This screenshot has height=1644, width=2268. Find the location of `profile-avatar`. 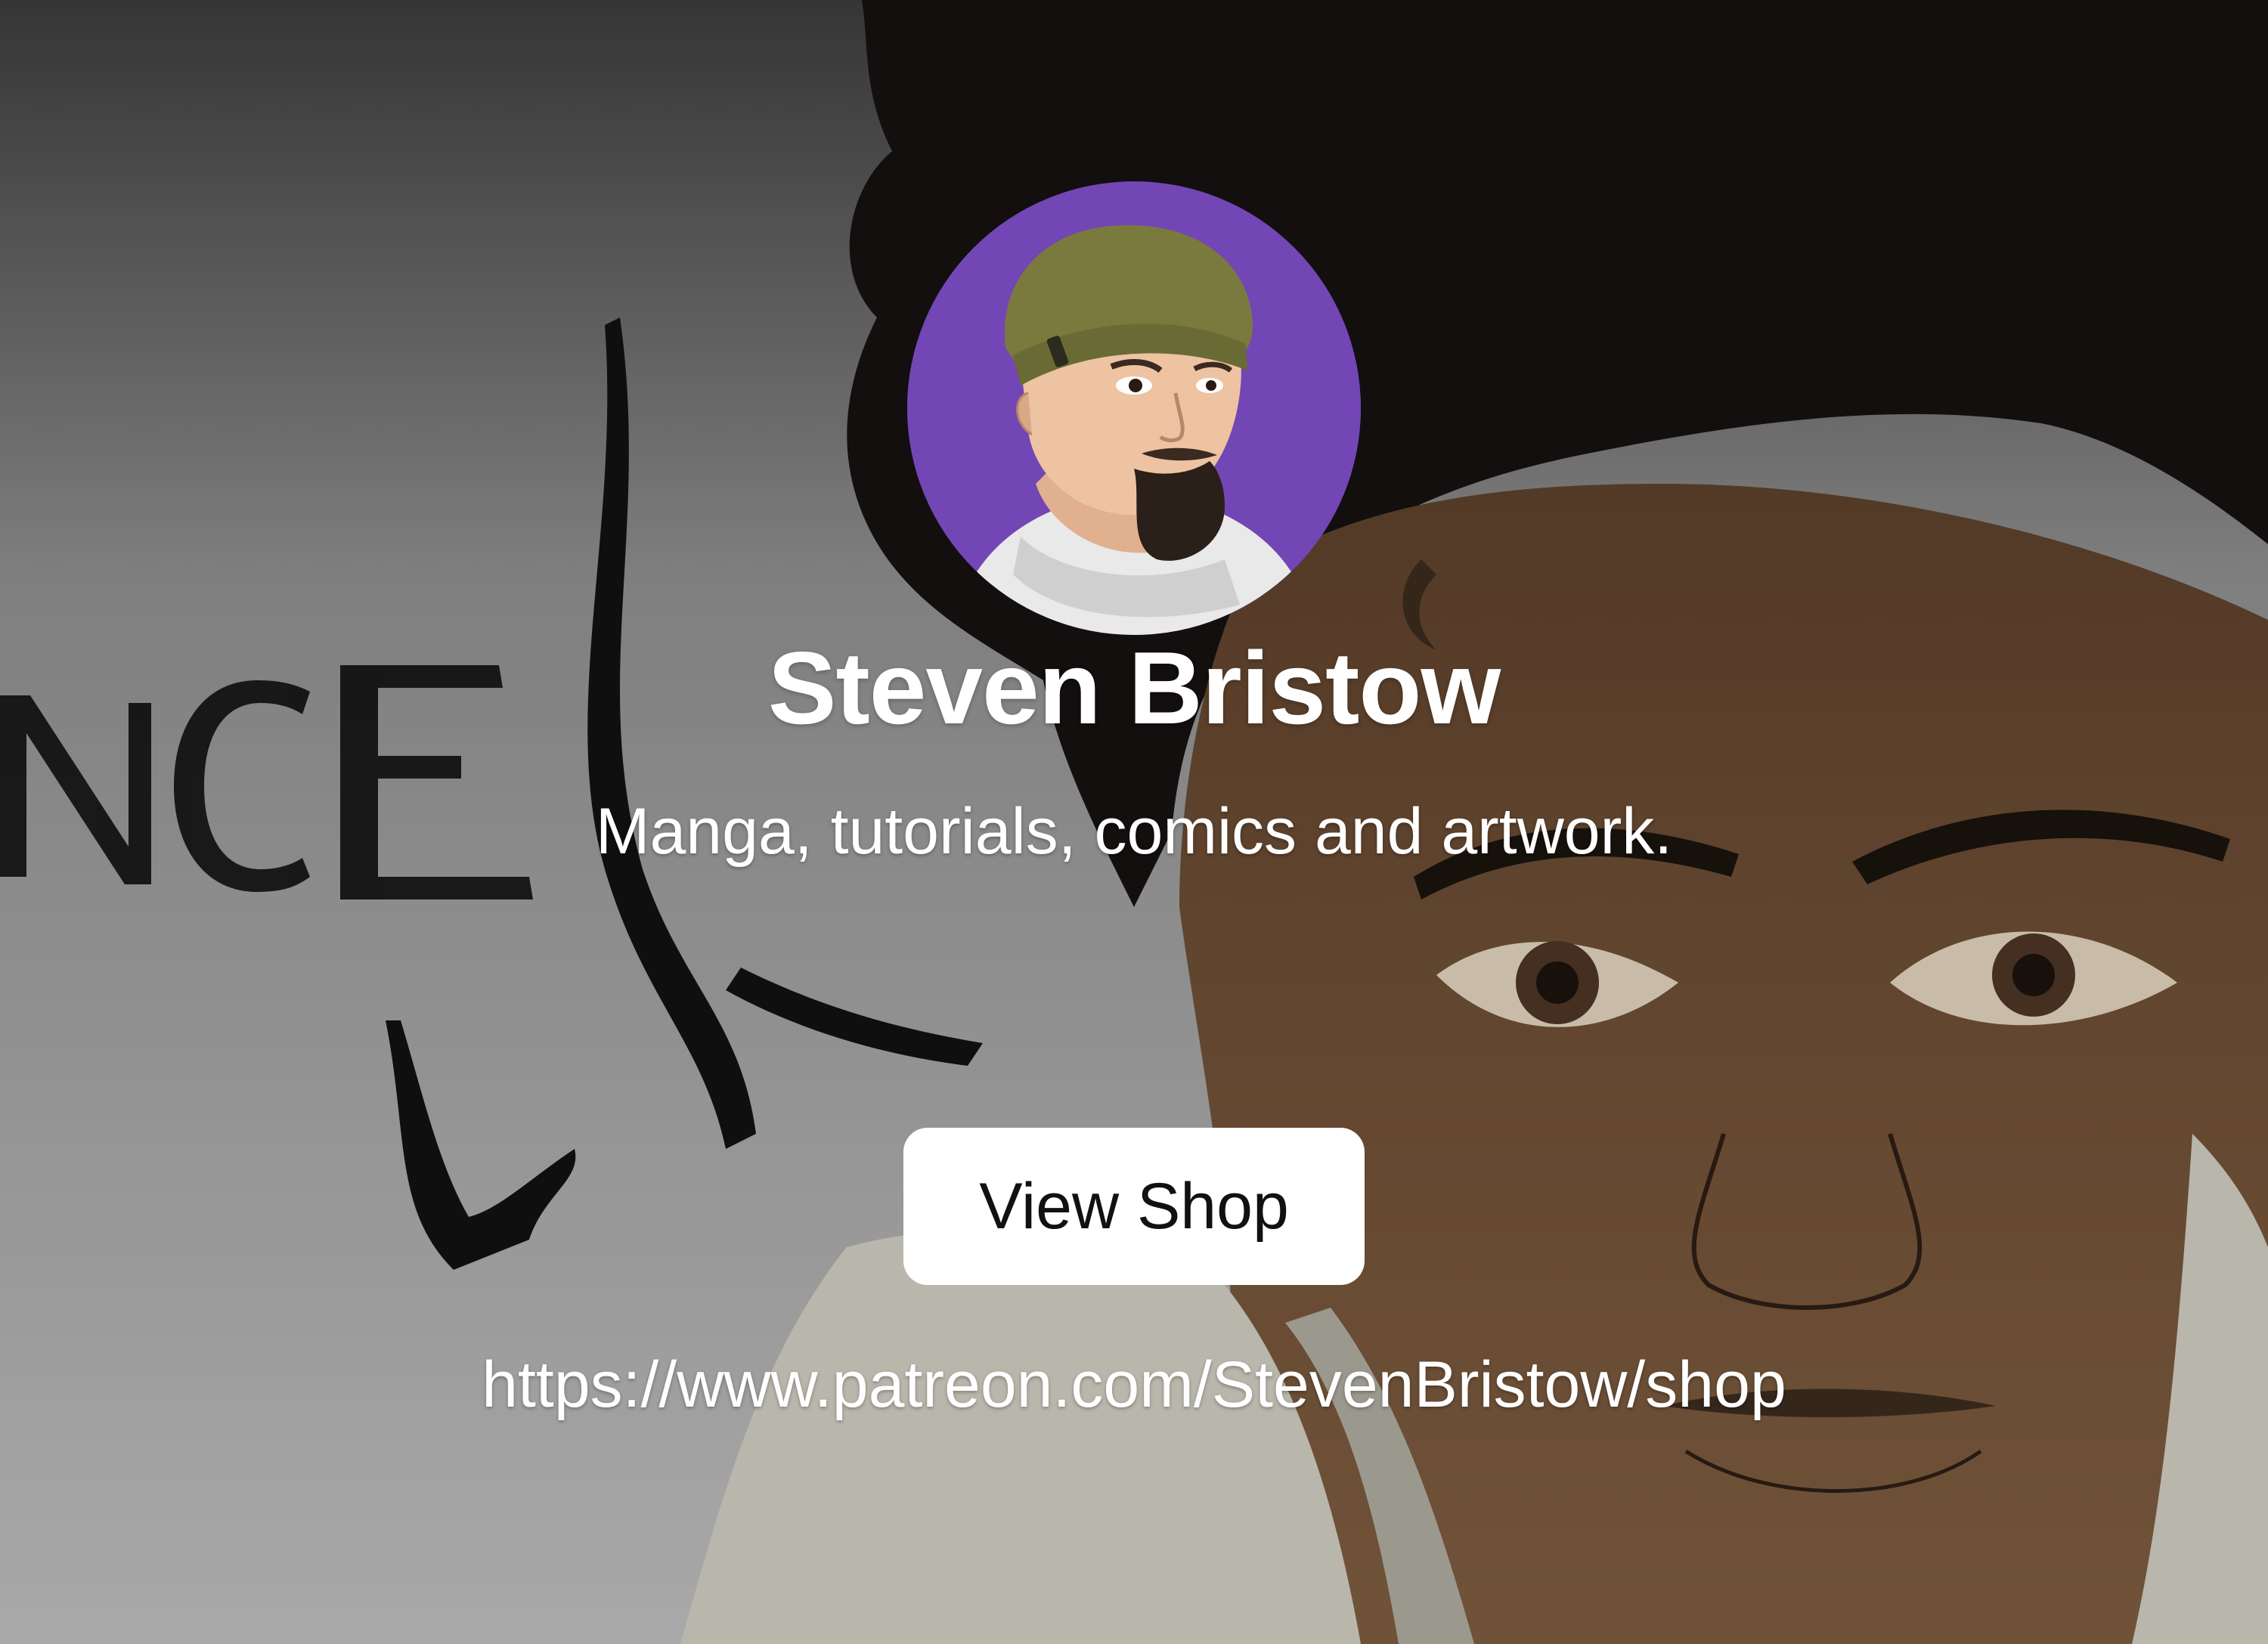

profile-avatar is located at coordinates (1134, 408).